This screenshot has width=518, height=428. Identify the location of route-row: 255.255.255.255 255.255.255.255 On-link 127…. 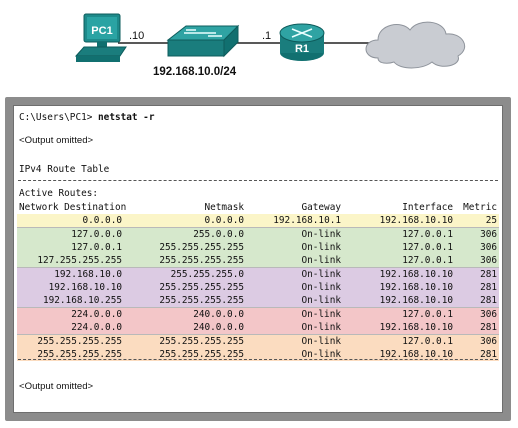
(258, 341).